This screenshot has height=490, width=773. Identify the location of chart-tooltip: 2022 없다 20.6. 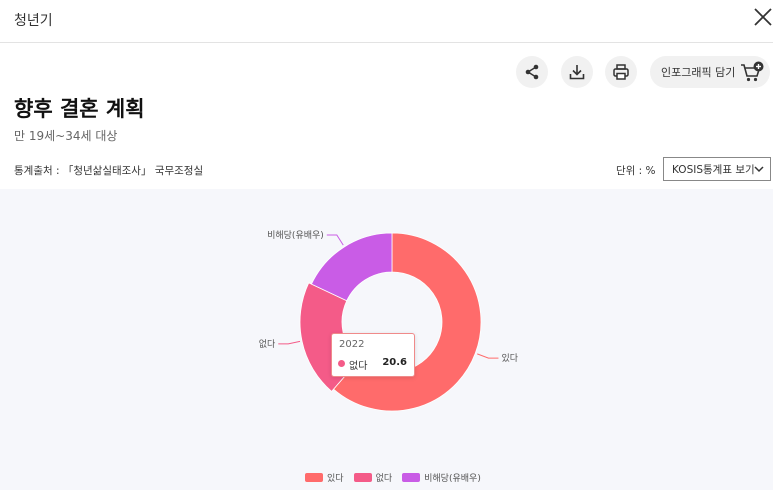
(373, 355).